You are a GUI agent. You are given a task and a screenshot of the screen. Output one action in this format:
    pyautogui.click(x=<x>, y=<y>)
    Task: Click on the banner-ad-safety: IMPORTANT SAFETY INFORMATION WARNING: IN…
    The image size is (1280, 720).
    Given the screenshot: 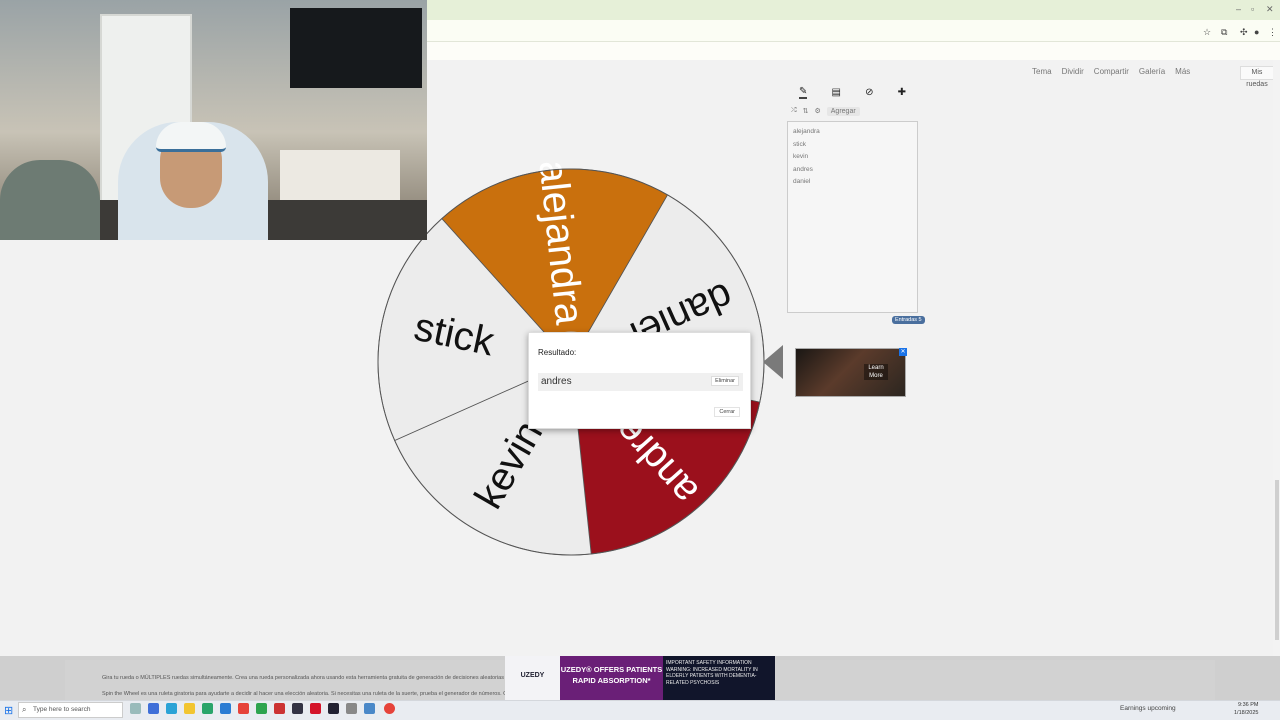 What is the action you would take?
    pyautogui.click(x=719, y=678)
    